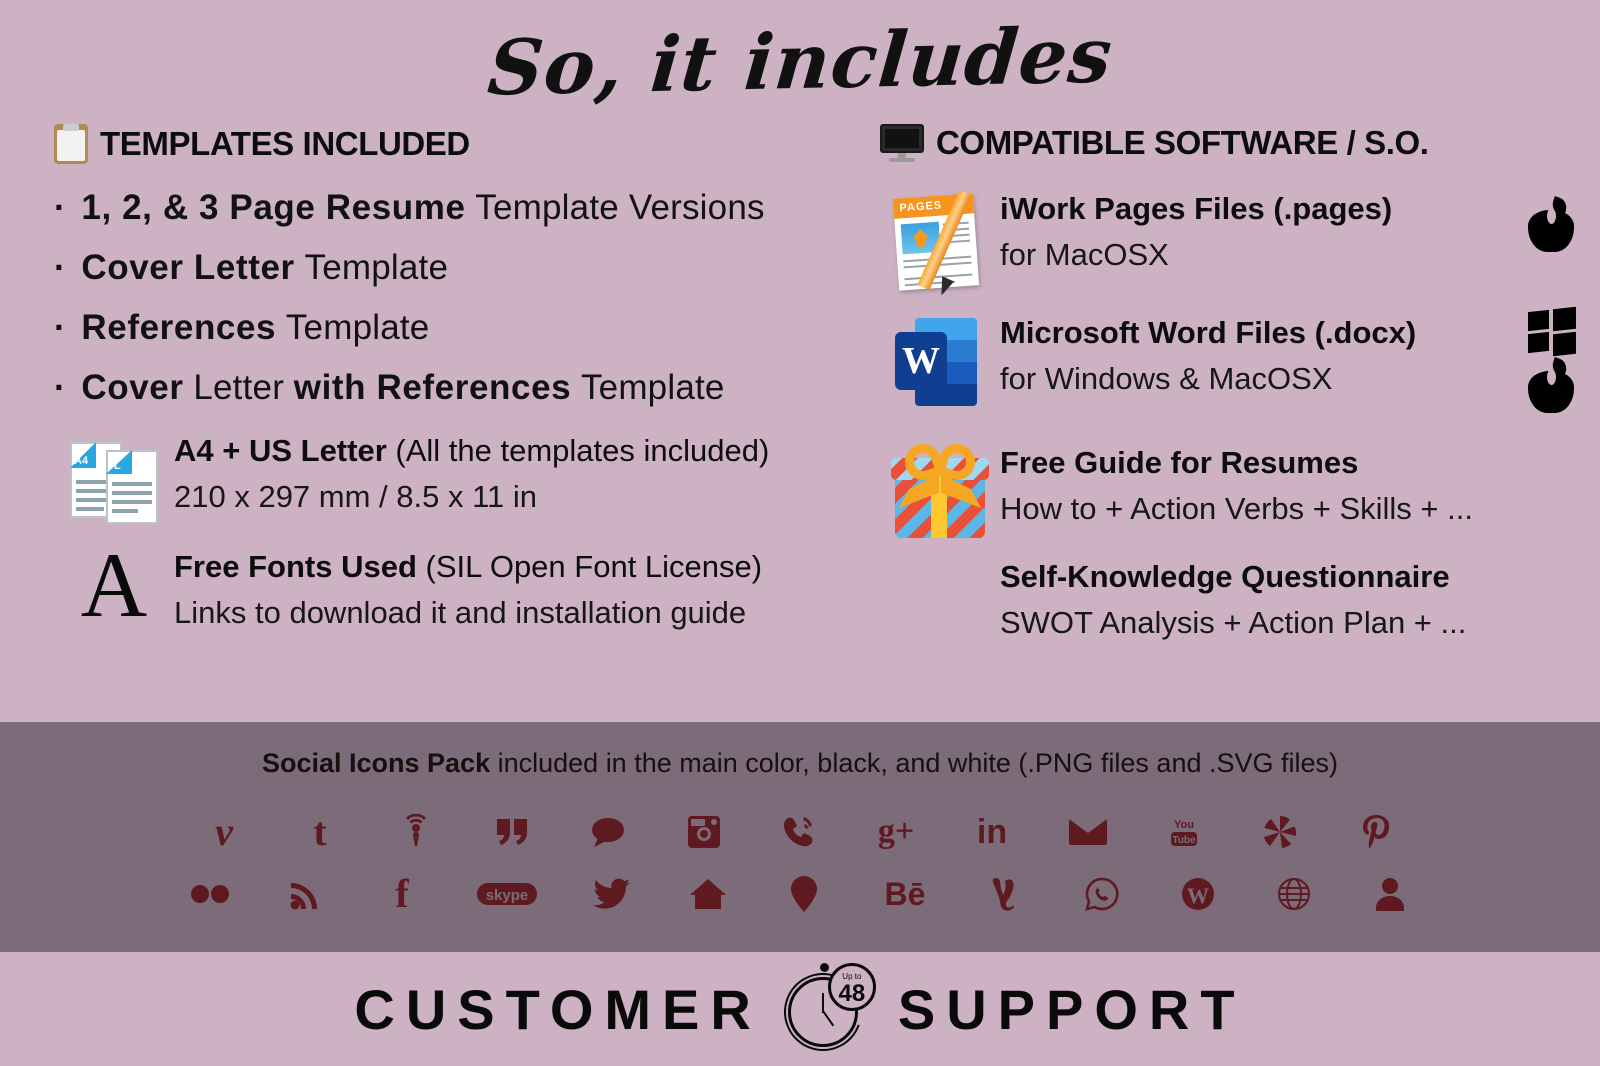  Describe the element at coordinates (905, 894) in the screenshot. I see `behance-icon: Bē` at that location.